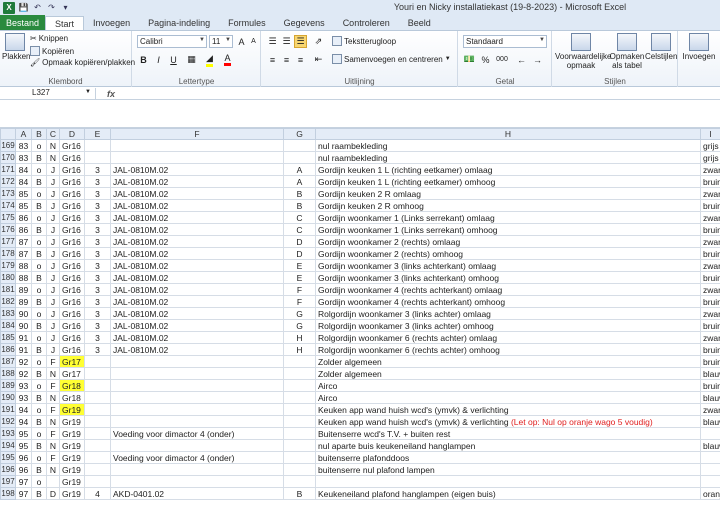  I want to click on cell-g: E, so click(299, 265).